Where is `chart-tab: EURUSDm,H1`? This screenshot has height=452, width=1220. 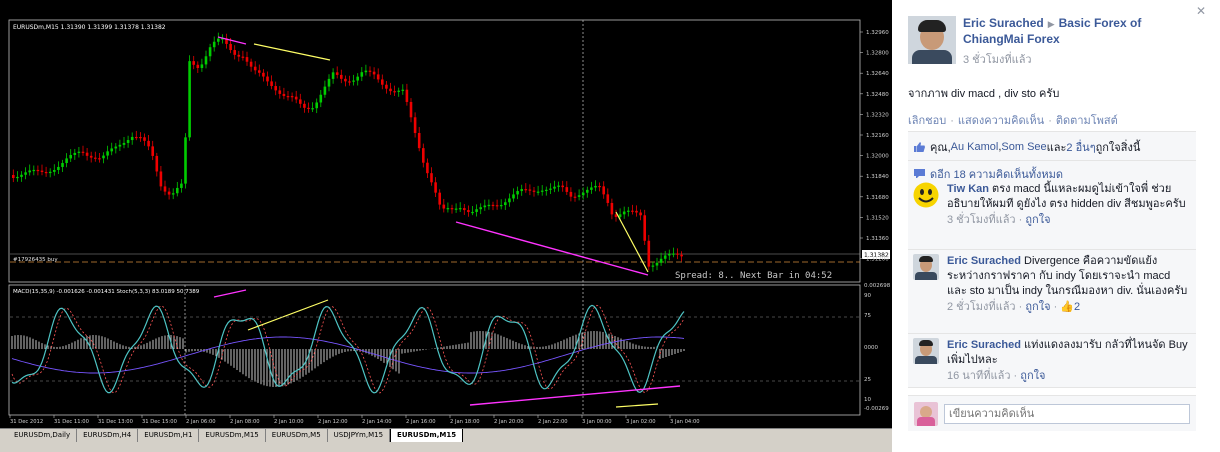
chart-tab: EURUSDm,H1 is located at coordinates (169, 435).